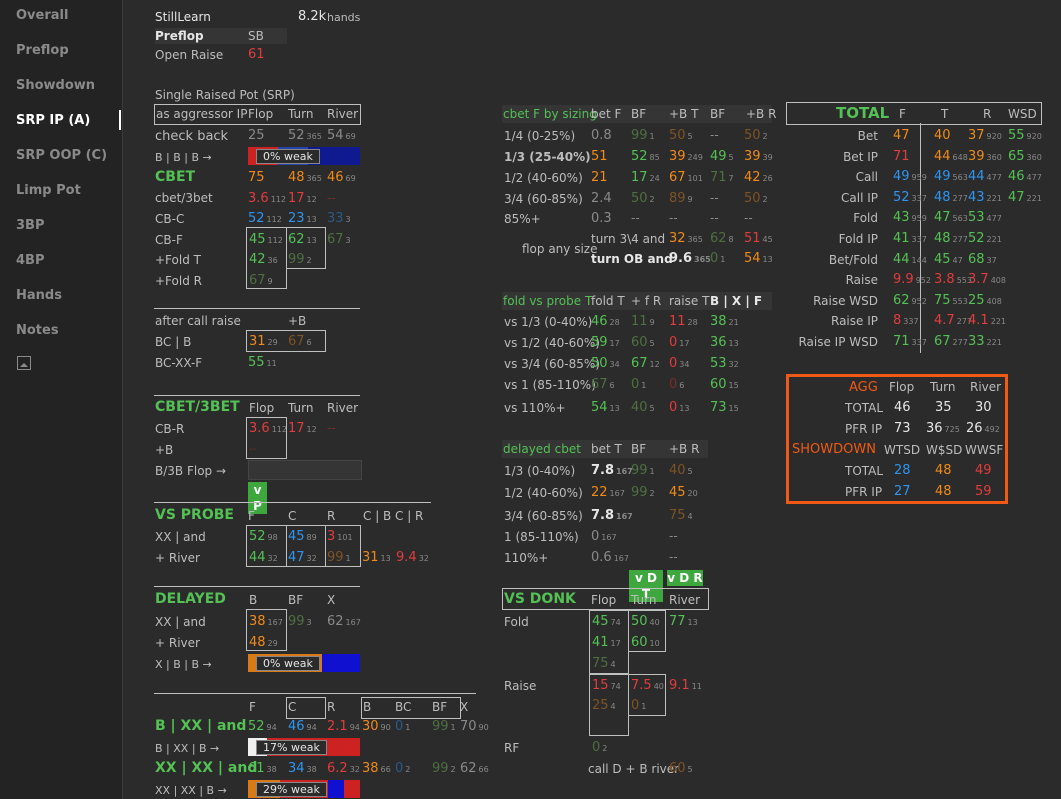 Image resolution: width=1061 pixels, height=799 pixels. Describe the element at coordinates (902, 491) in the screenshot. I see `cell: 27` at that location.